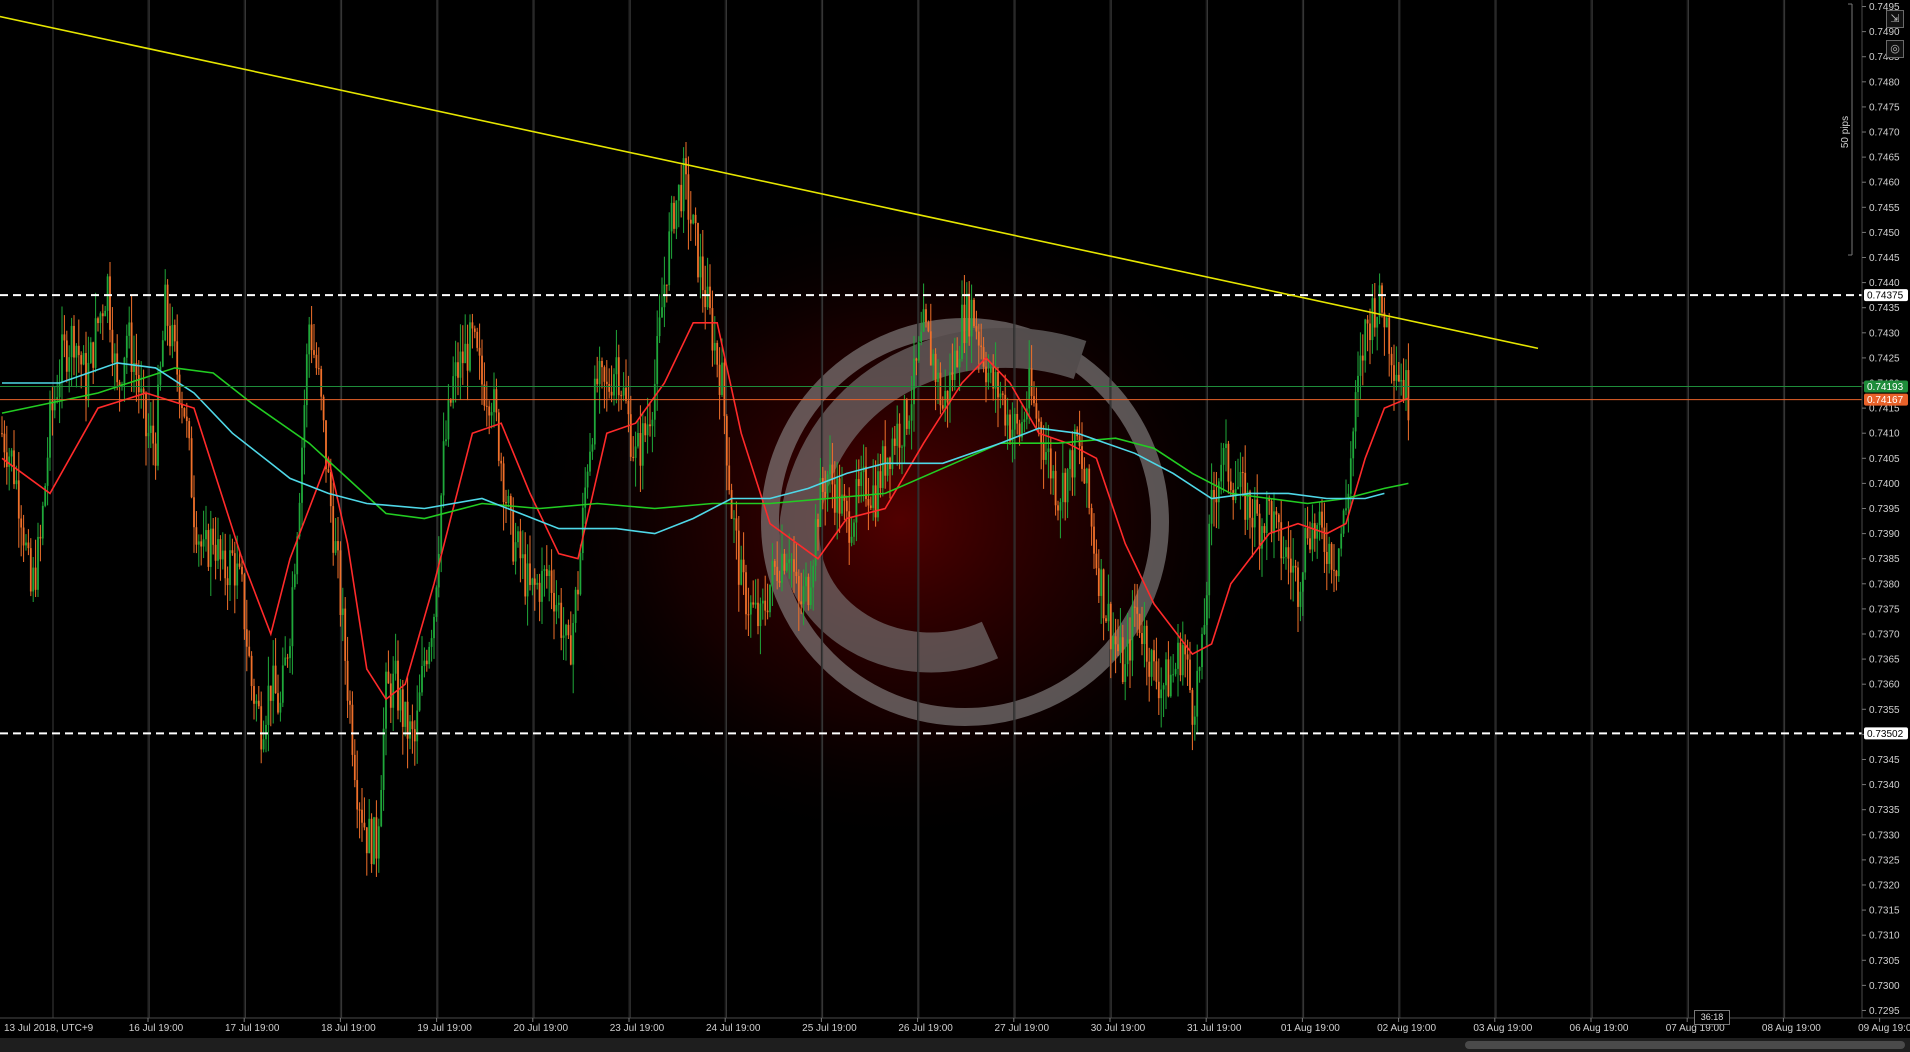 The width and height of the screenshot is (1910, 1052). Describe the element at coordinates (1884, 609) in the screenshot. I see `y-tick-label: 0.7375` at that location.